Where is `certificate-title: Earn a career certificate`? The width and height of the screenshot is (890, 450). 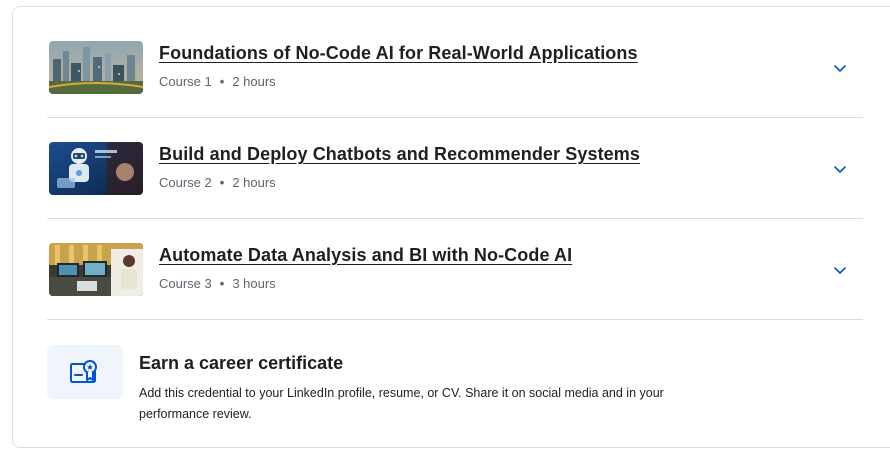
certificate-title: Earn a career certificate is located at coordinates (241, 363).